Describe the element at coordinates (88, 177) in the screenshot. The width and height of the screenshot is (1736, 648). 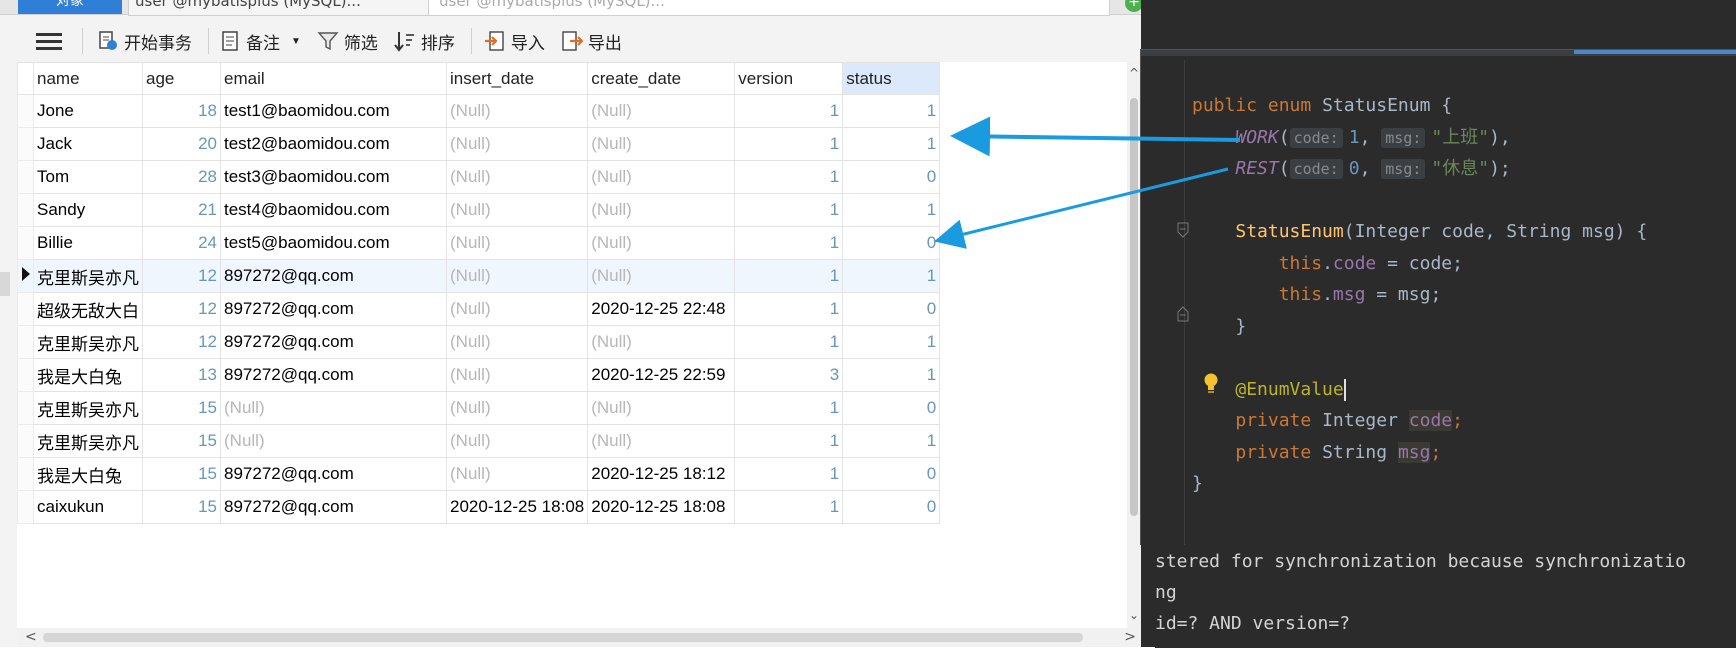
I see `cell-name: Tom` at that location.